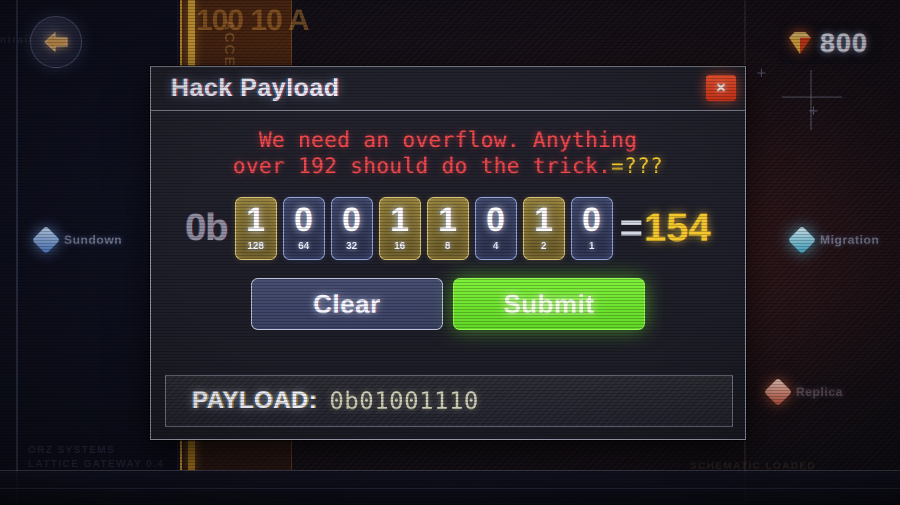 Image resolution: width=900 pixels, height=505 pixels. I want to click on bit-weight: 2, so click(543, 246).